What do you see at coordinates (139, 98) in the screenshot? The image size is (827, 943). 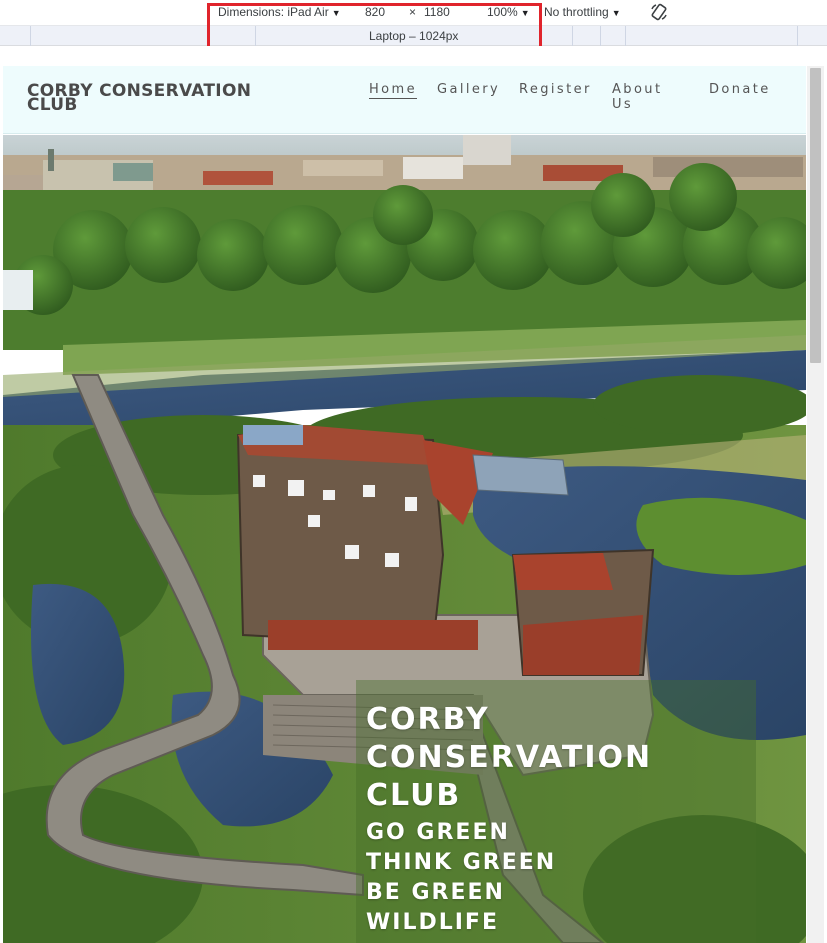 I see `site-logo: CORBY CONSERVATION CLUB` at bounding box center [139, 98].